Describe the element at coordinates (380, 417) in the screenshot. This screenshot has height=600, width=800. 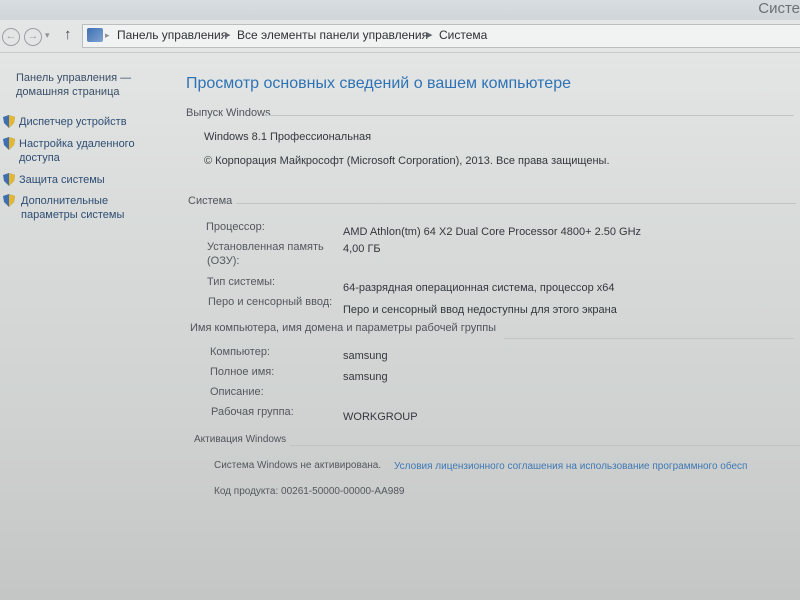
I see `workgroup-value: WORKGROUP` at that location.